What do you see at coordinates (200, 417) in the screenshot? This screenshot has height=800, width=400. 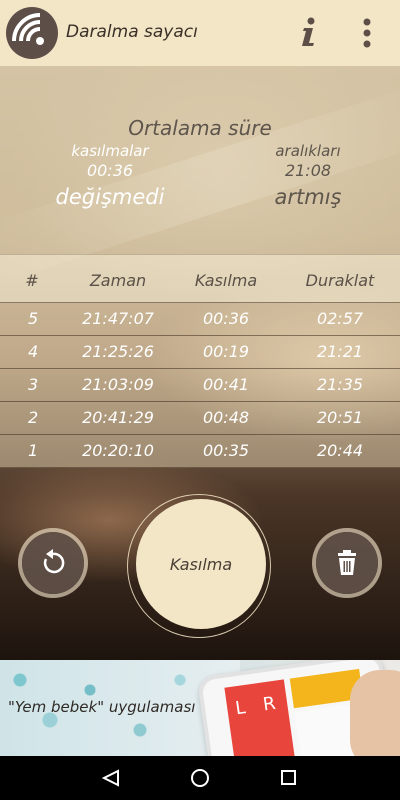 I see `table-row: 2 20:41:29 00:48 20:51` at bounding box center [200, 417].